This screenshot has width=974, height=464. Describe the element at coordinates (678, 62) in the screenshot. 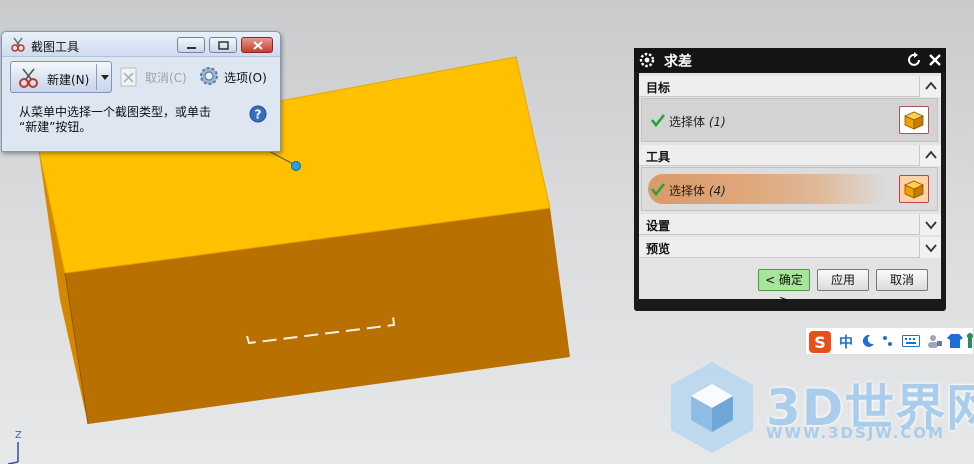

I see `subtract-dialog-title: 求差` at that location.